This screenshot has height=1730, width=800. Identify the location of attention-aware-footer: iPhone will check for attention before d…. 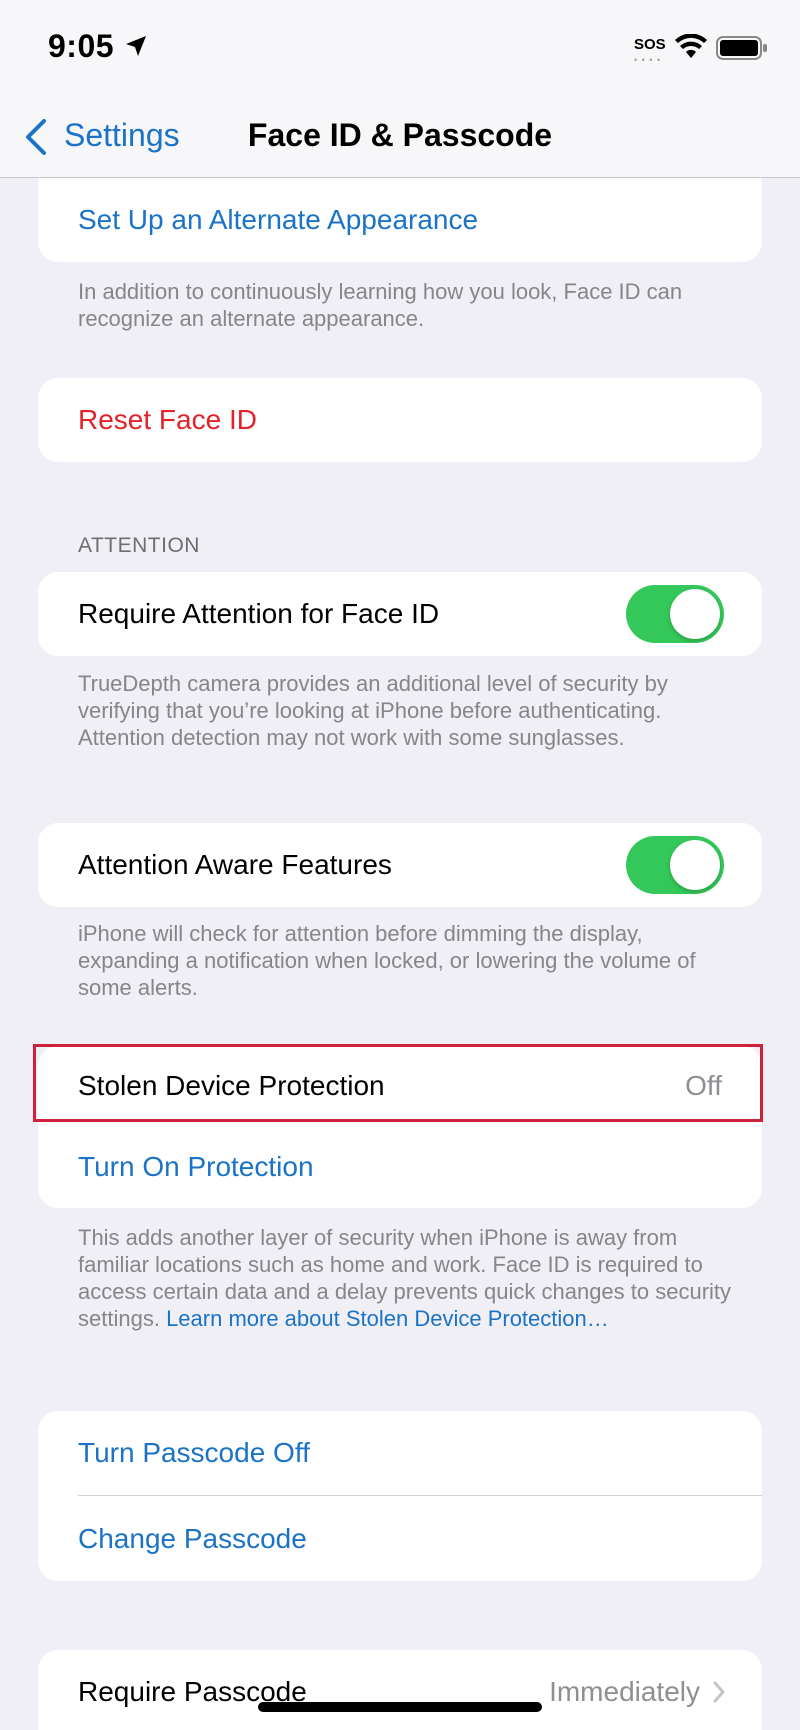
(387, 960).